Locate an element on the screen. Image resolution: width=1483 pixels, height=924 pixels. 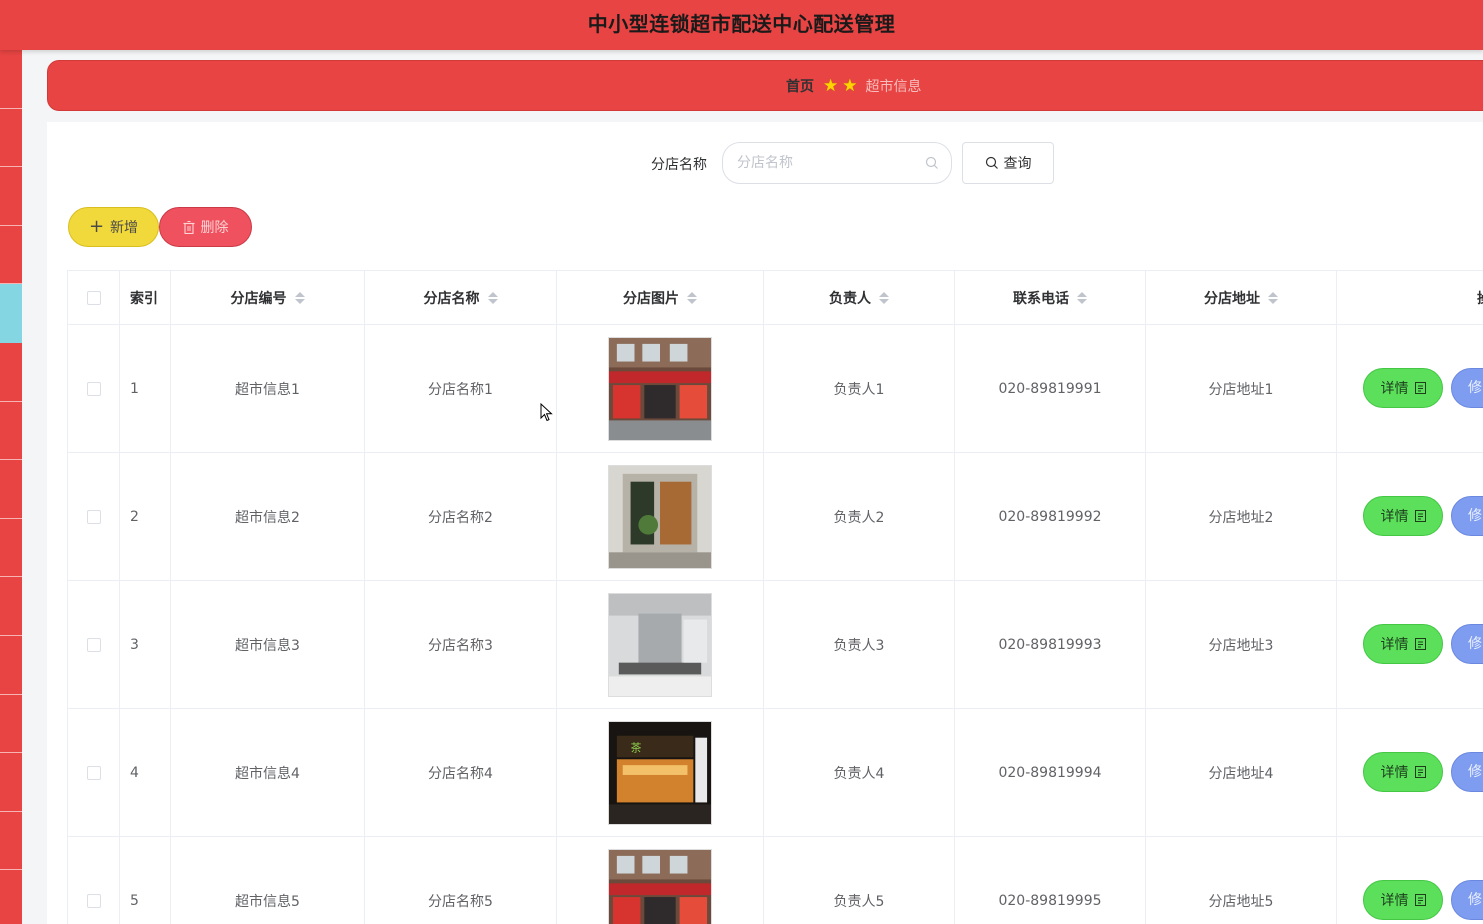
search-input is located at coordinates (827, 163).